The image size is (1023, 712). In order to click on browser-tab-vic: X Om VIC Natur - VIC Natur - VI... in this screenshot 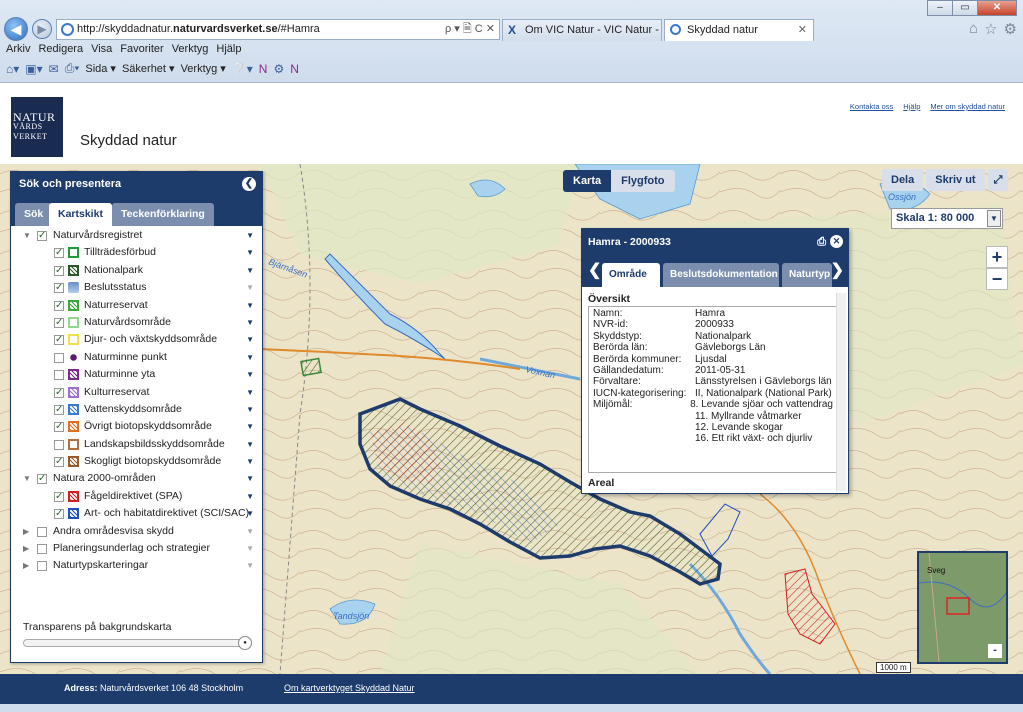, I will do `click(582, 30)`.